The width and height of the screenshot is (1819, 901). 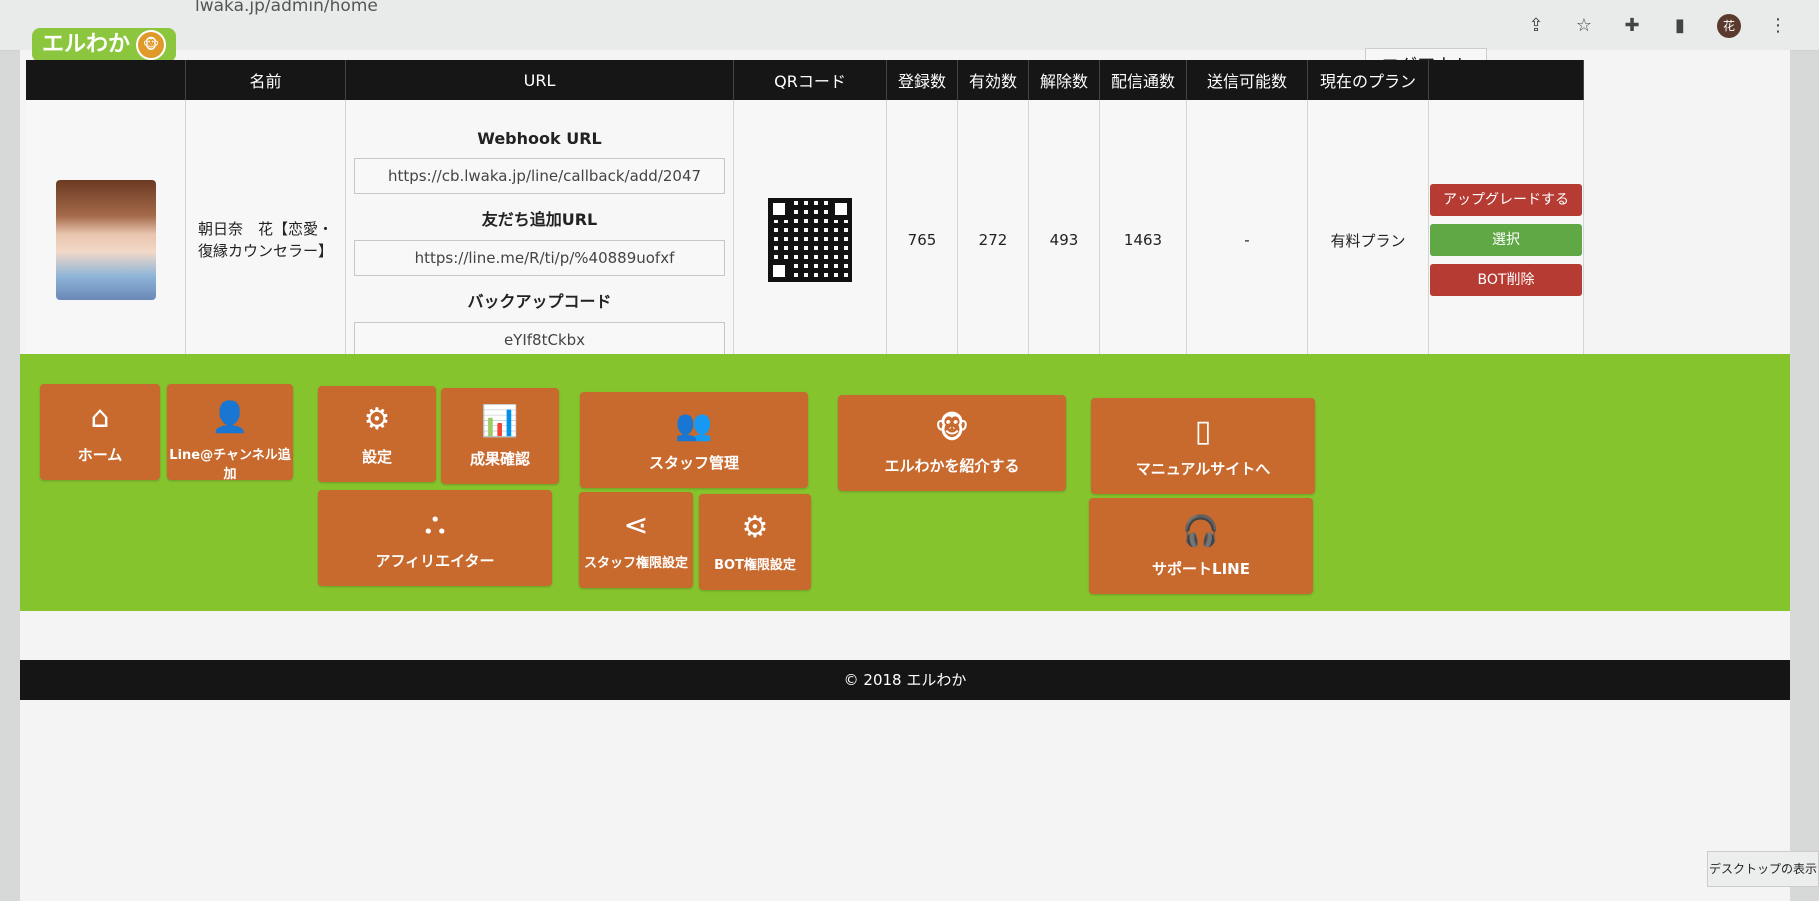 I want to click on sendable-cell: -, so click(x=1247, y=240).